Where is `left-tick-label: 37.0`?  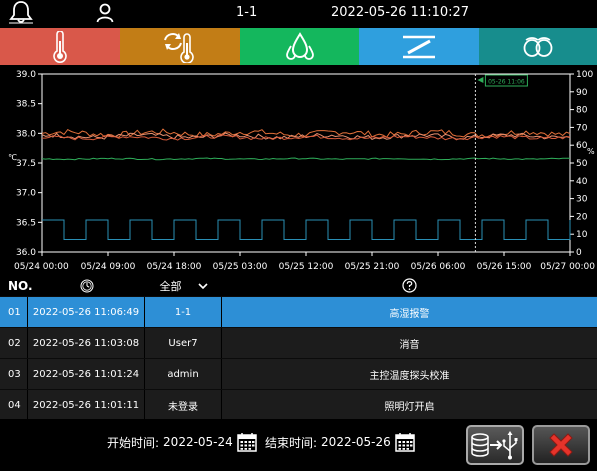 left-tick-label: 37.0 is located at coordinates (26, 194).